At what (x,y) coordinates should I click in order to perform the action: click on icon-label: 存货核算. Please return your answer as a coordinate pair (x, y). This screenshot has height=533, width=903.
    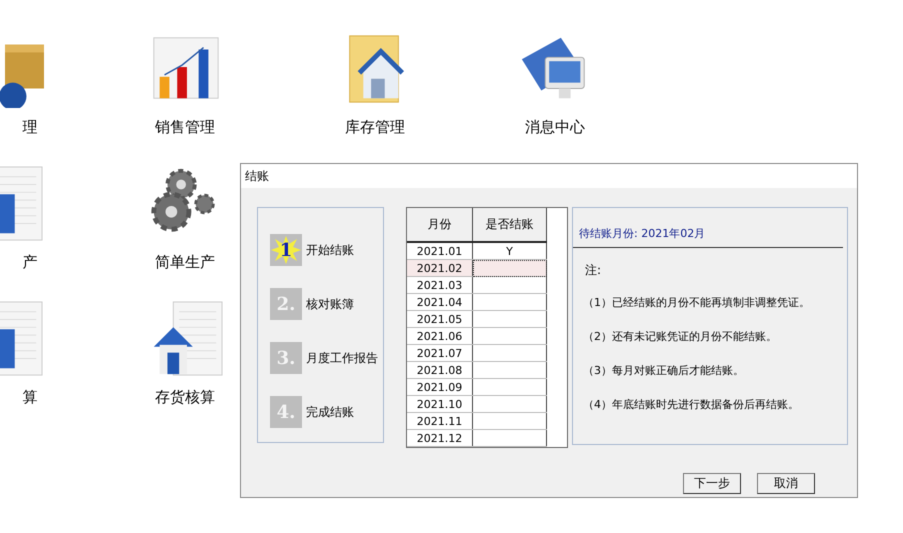
    Looking at the image, I should click on (185, 397).